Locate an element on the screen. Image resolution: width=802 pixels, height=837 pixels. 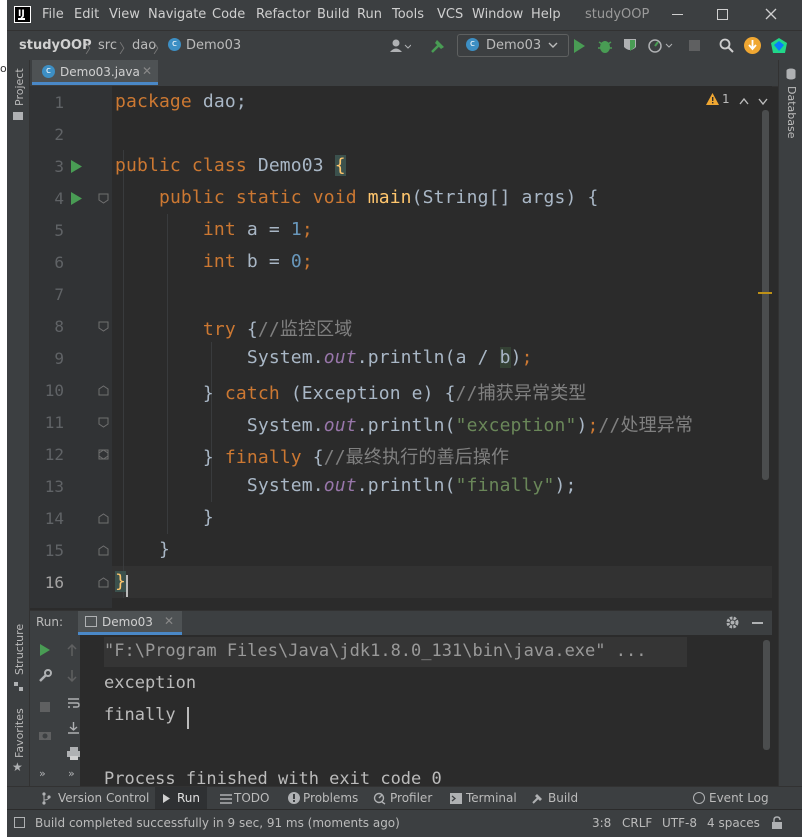
structure-tool-window-button: Structure is located at coordinates (19, 649).